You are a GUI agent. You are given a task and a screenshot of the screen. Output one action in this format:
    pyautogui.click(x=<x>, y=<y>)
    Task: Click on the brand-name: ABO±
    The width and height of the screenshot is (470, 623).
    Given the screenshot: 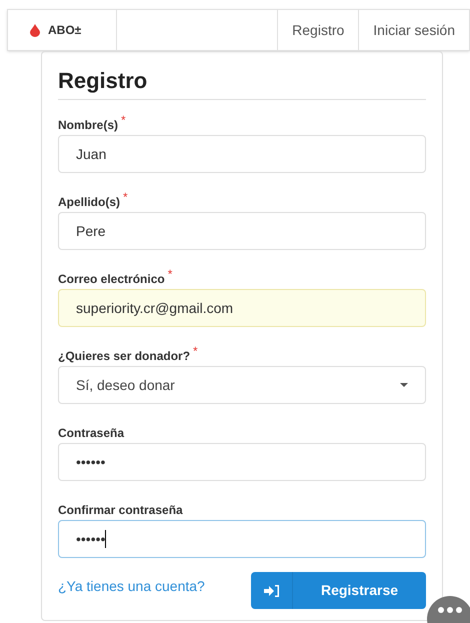 What is the action you would take?
    pyautogui.click(x=65, y=30)
    